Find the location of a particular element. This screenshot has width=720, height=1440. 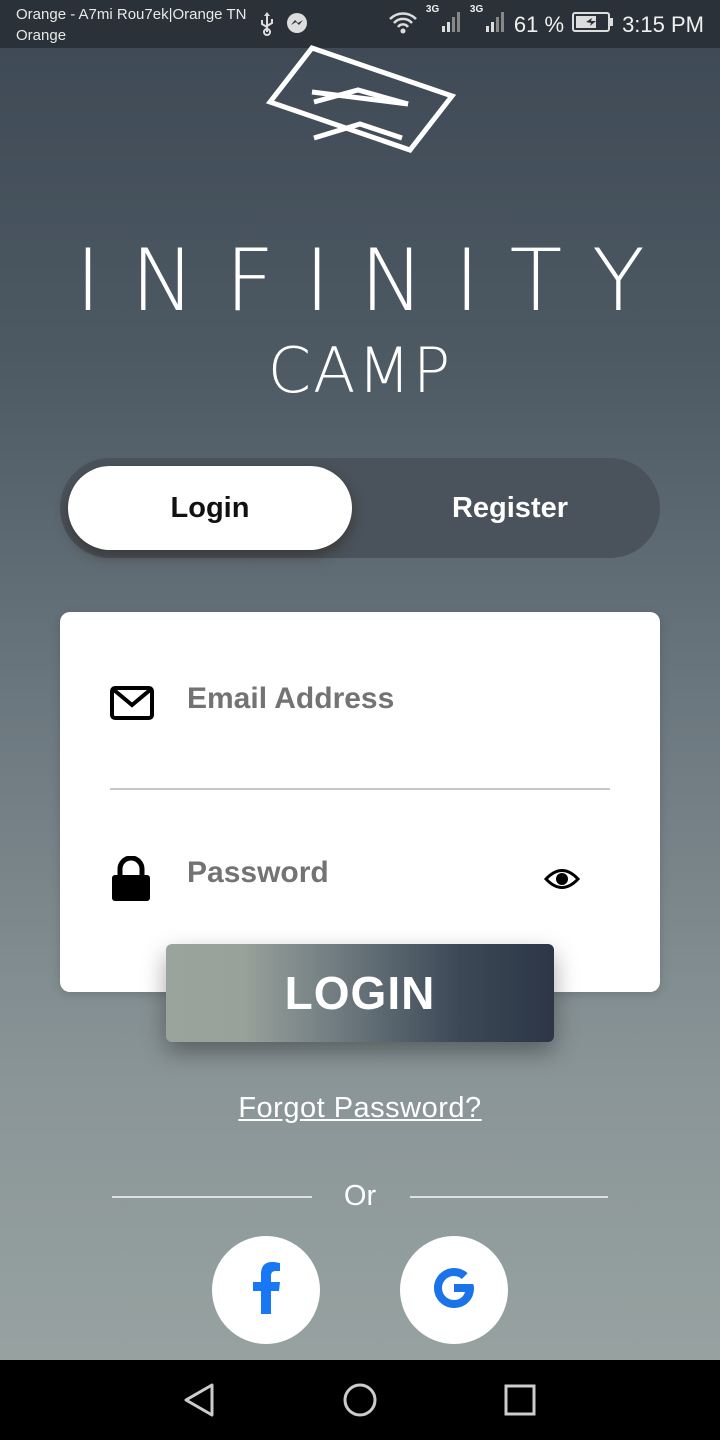

messenger-icon is located at coordinates (297, 26).